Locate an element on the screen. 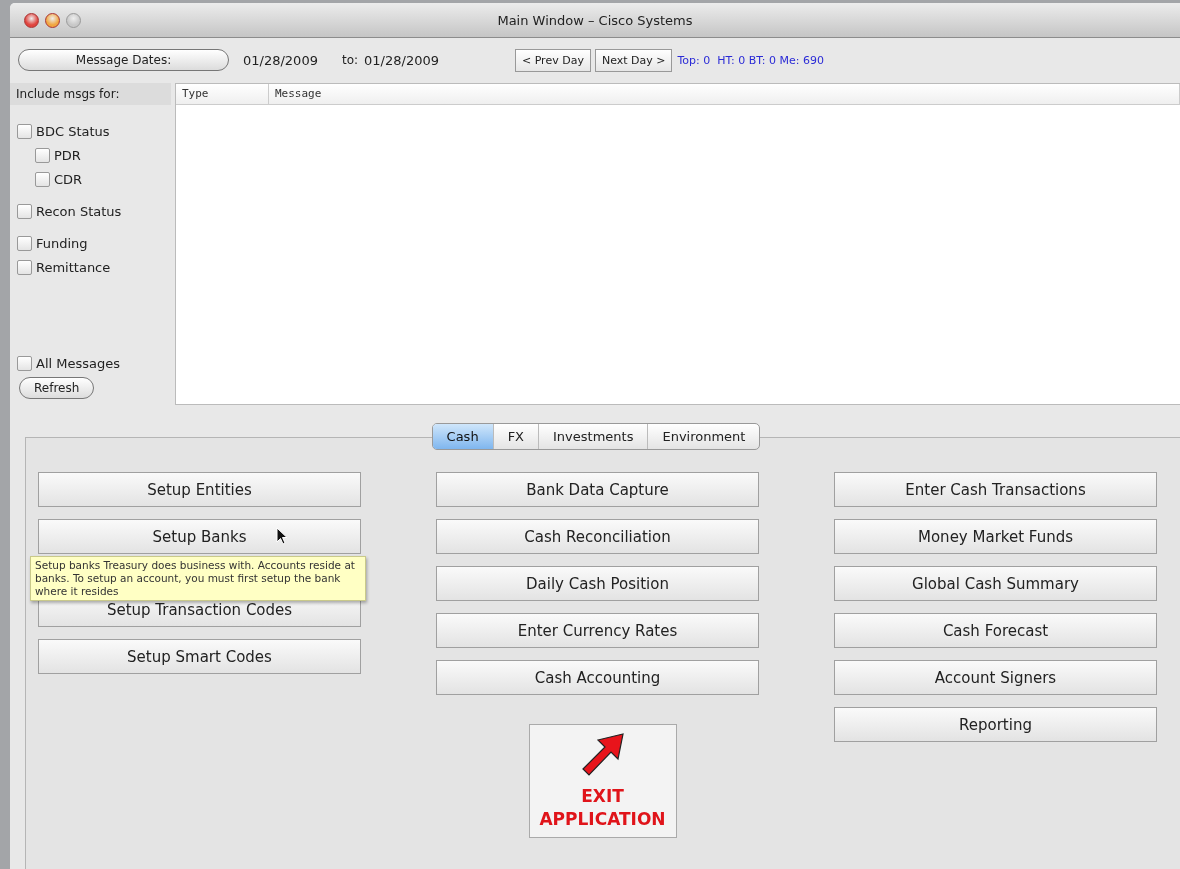 The width and height of the screenshot is (1180, 869). dates-button: Message Dates: is located at coordinates (123, 60).